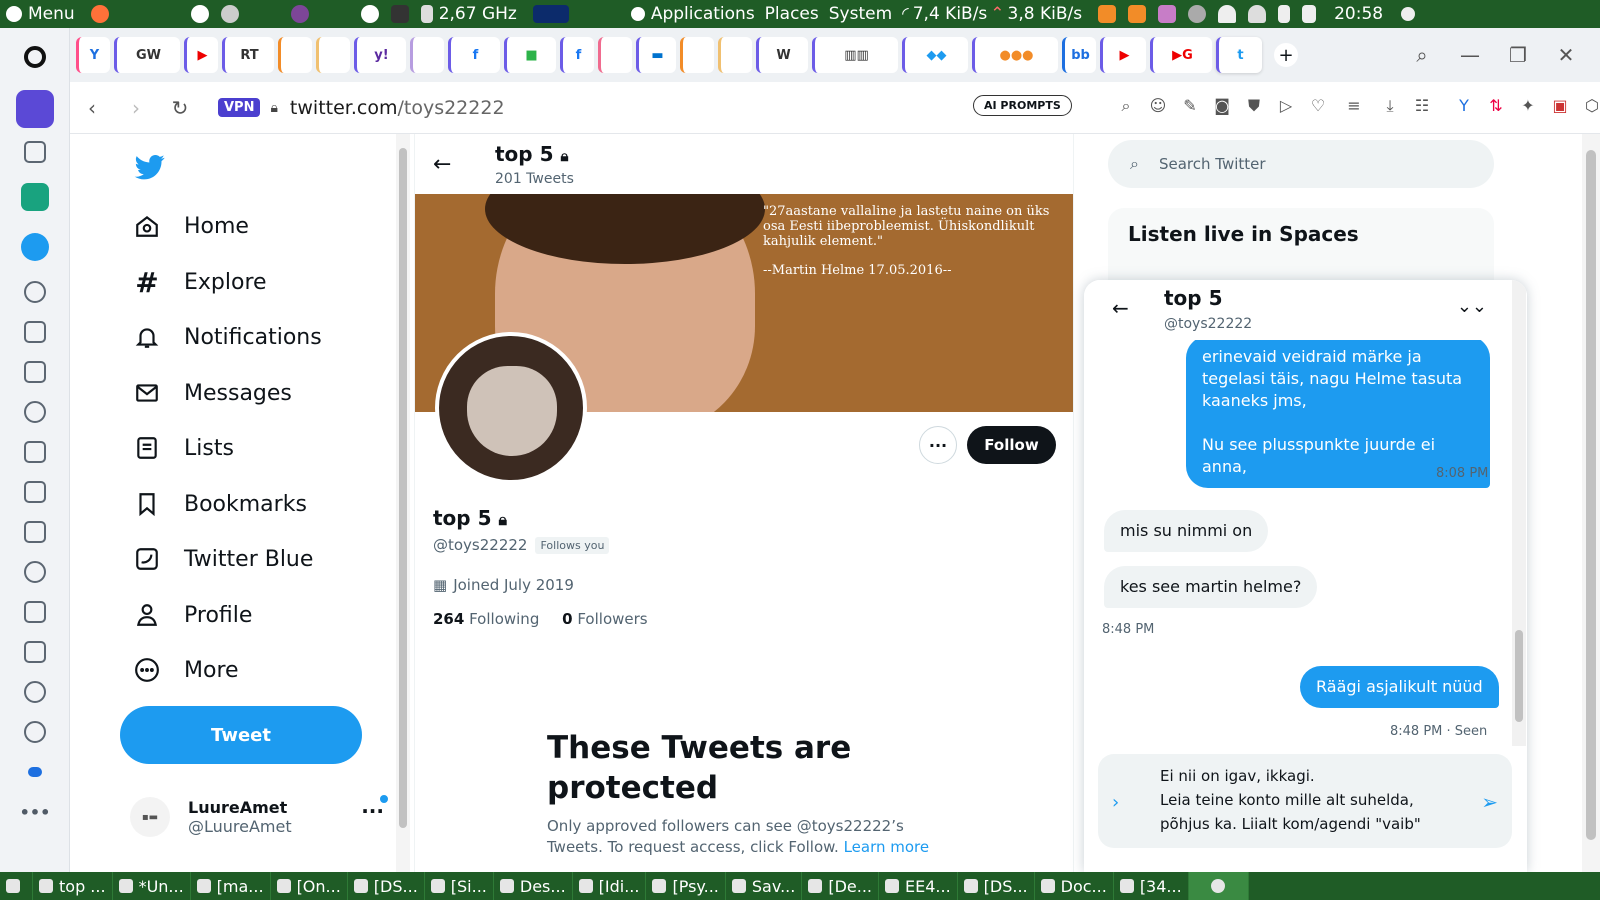  What do you see at coordinates (1011, 445) in the screenshot?
I see `follow-button: Follow` at bounding box center [1011, 445].